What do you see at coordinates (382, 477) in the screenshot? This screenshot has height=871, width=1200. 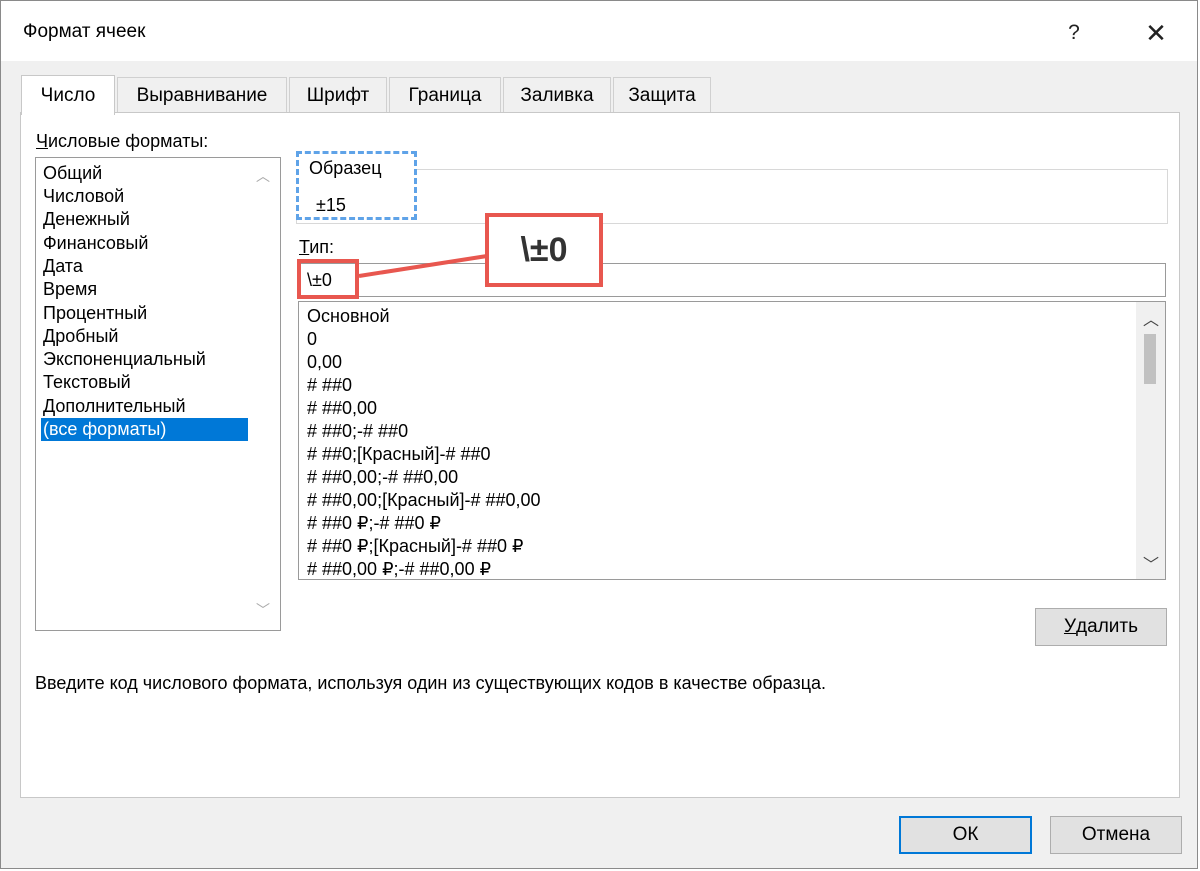 I see `list-item: # ##0,00;-# ##0,00` at bounding box center [382, 477].